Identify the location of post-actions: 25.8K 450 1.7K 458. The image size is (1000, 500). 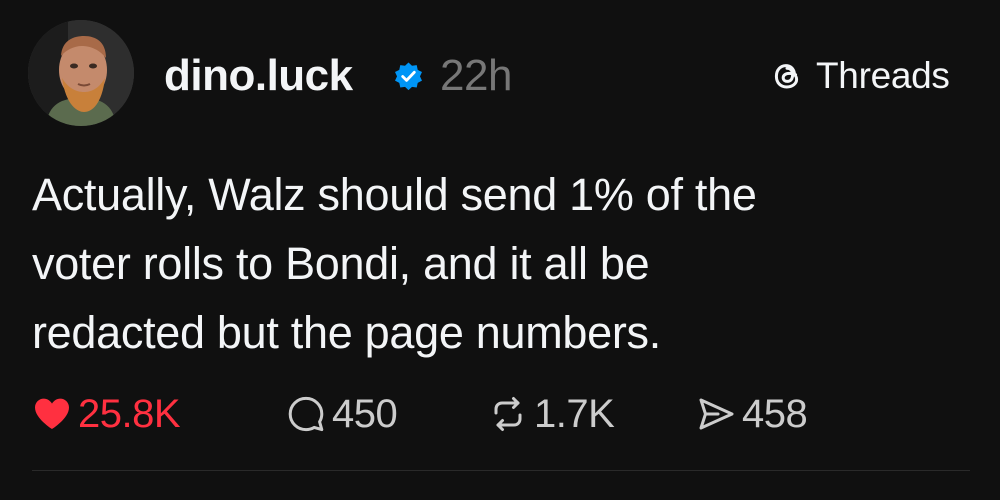
(502, 414).